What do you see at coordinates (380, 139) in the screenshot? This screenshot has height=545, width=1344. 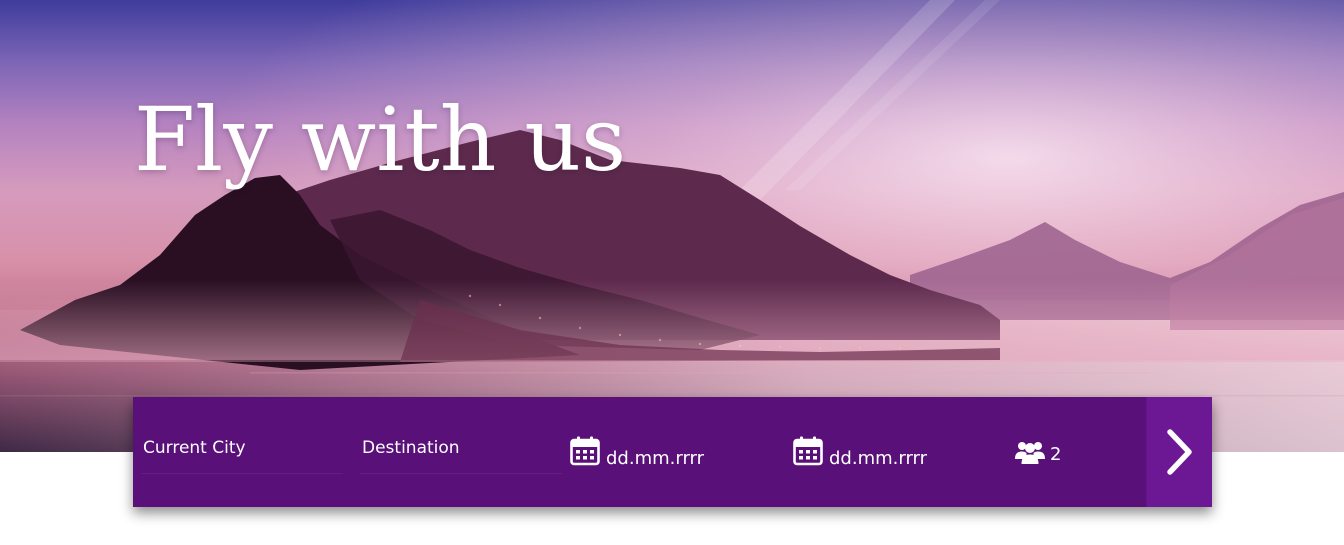 I see `hero-title: Fly with us` at bounding box center [380, 139].